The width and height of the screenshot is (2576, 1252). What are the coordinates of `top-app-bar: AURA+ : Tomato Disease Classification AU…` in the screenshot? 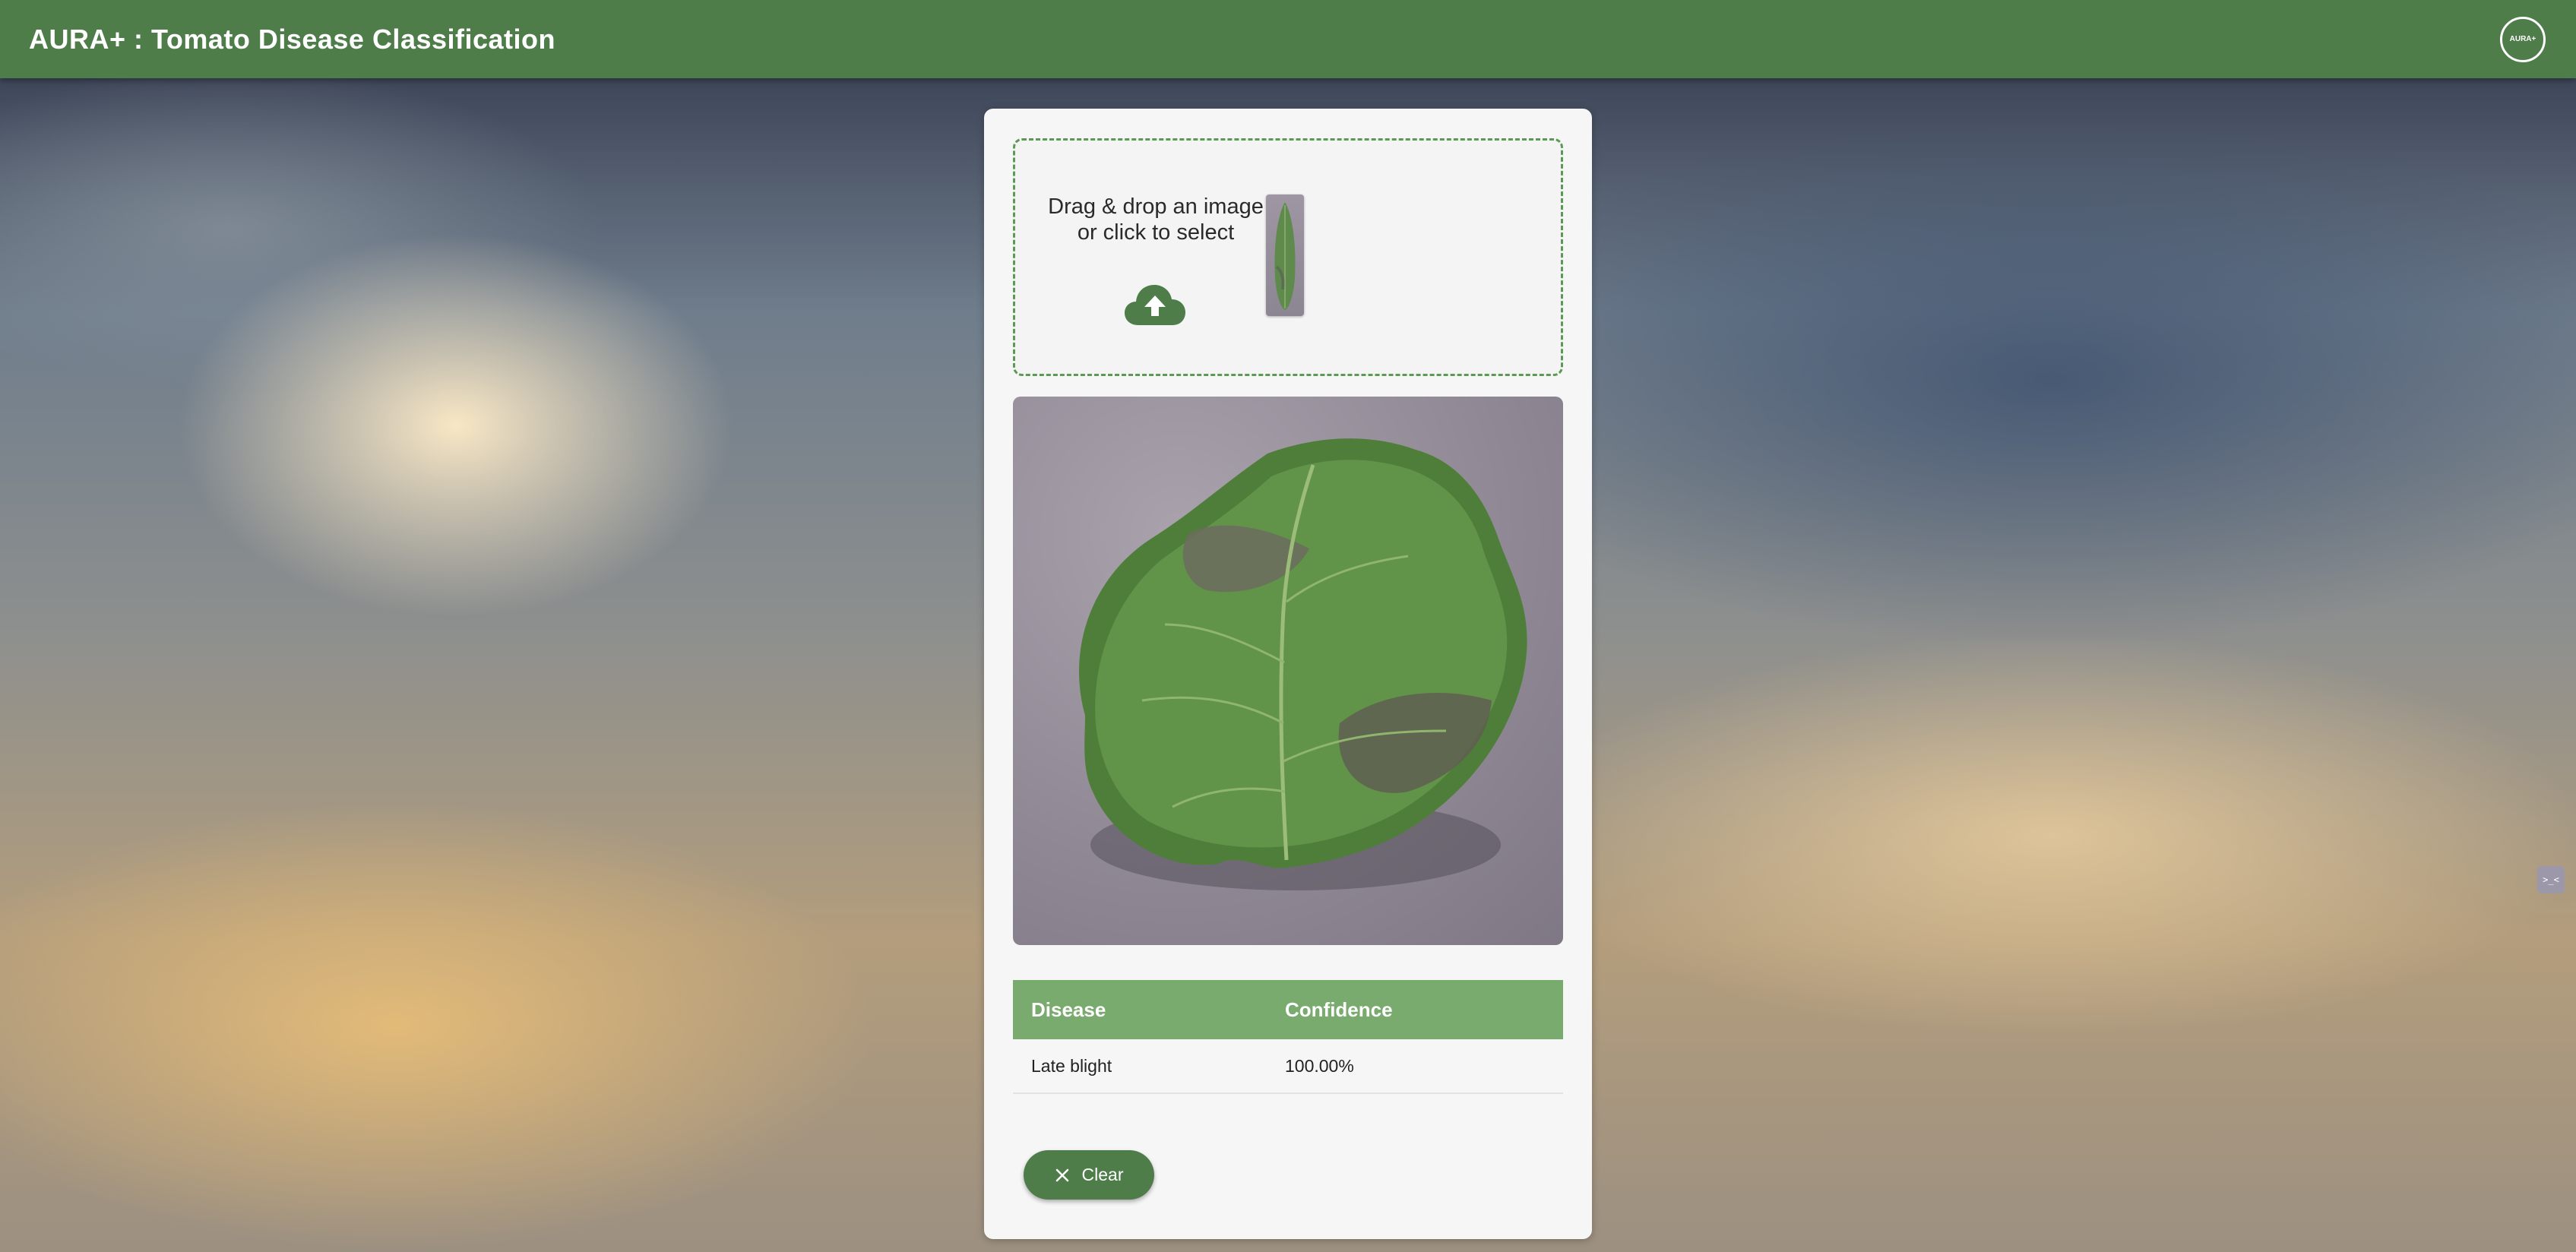 It's located at (1288, 39).